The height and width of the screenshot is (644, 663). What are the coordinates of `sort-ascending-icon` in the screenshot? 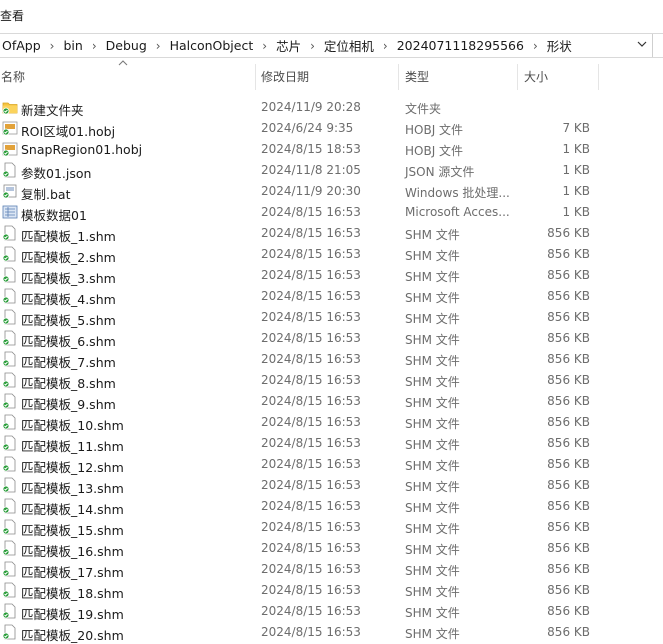 It's located at (123, 63).